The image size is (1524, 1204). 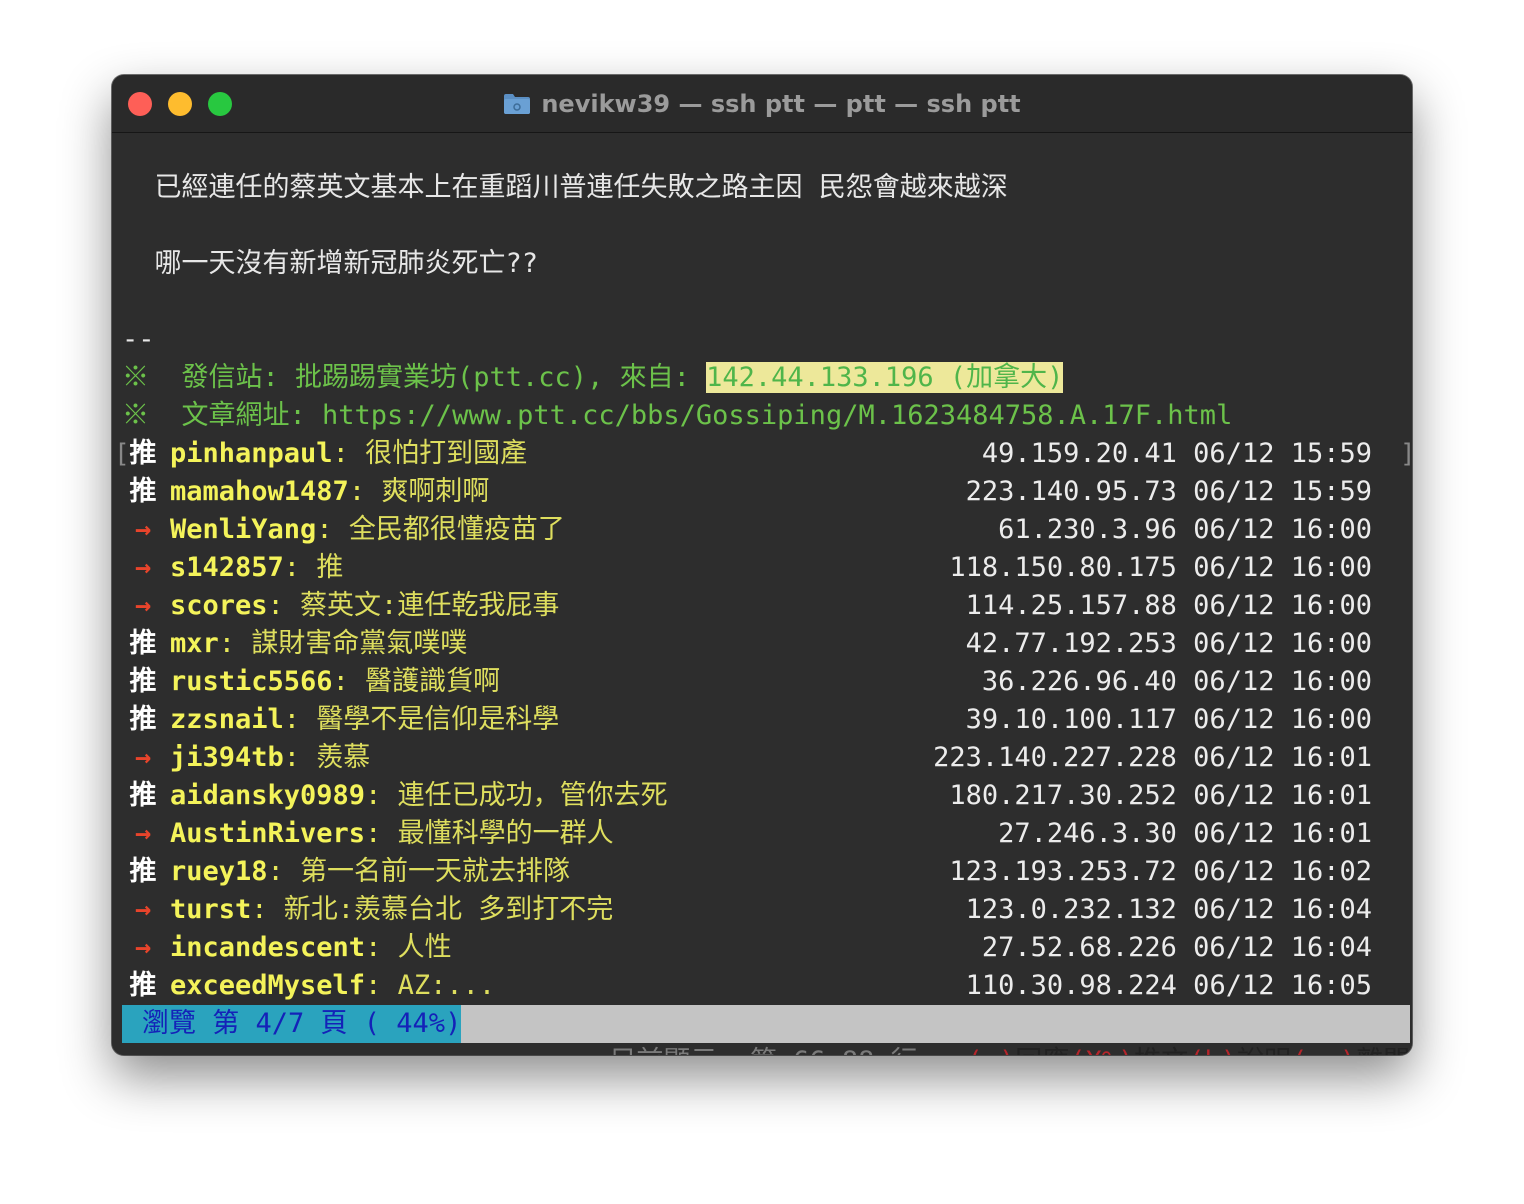 I want to click on comment-text: 全民都很懂疫苗了, so click(x=456, y=529).